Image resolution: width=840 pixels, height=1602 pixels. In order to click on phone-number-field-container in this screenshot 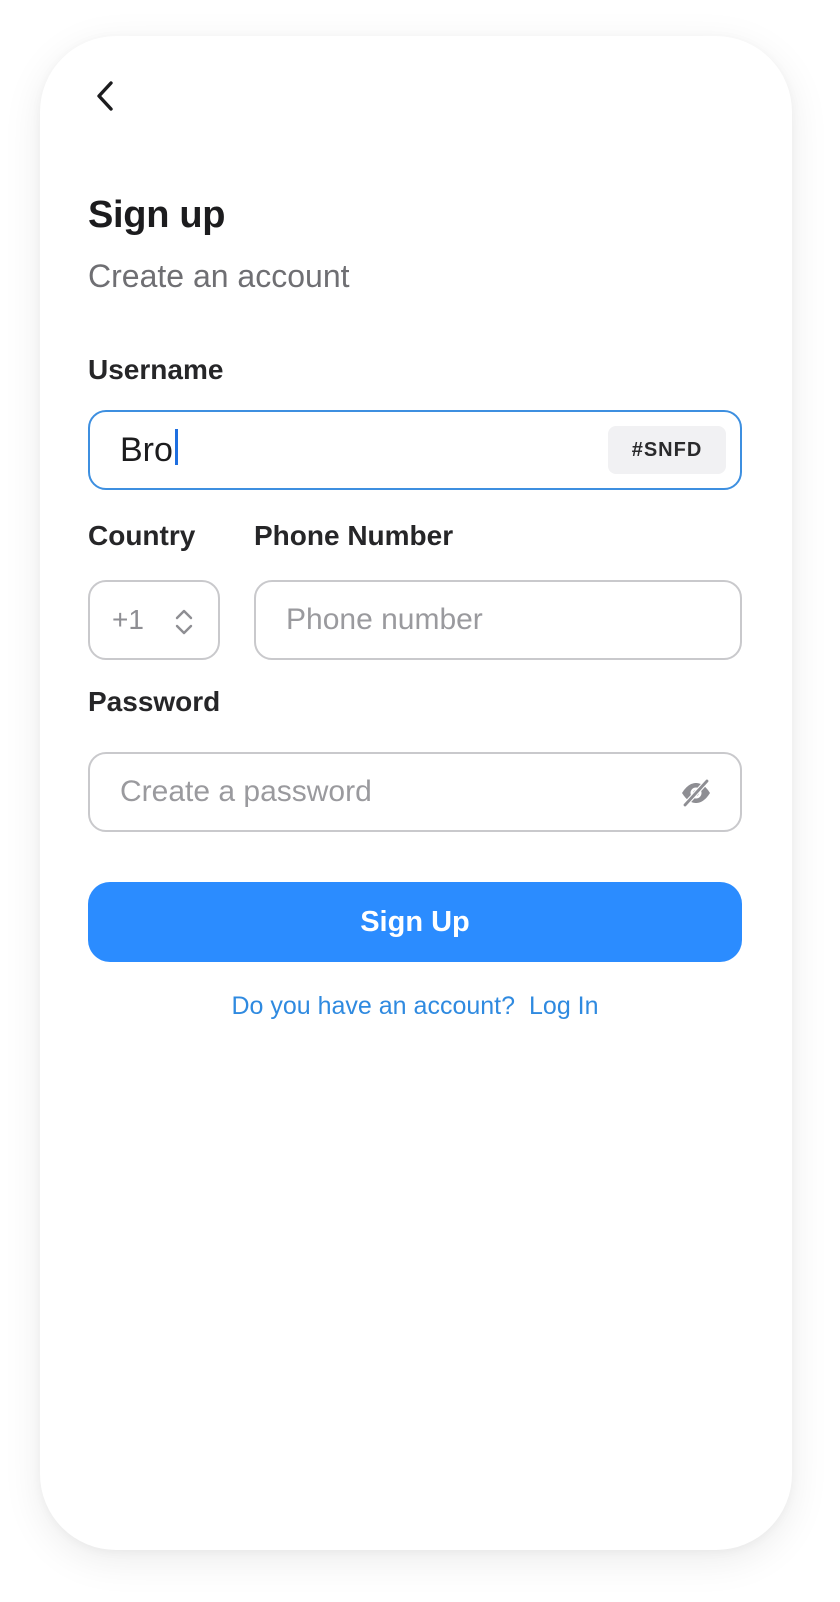, I will do `click(498, 620)`.